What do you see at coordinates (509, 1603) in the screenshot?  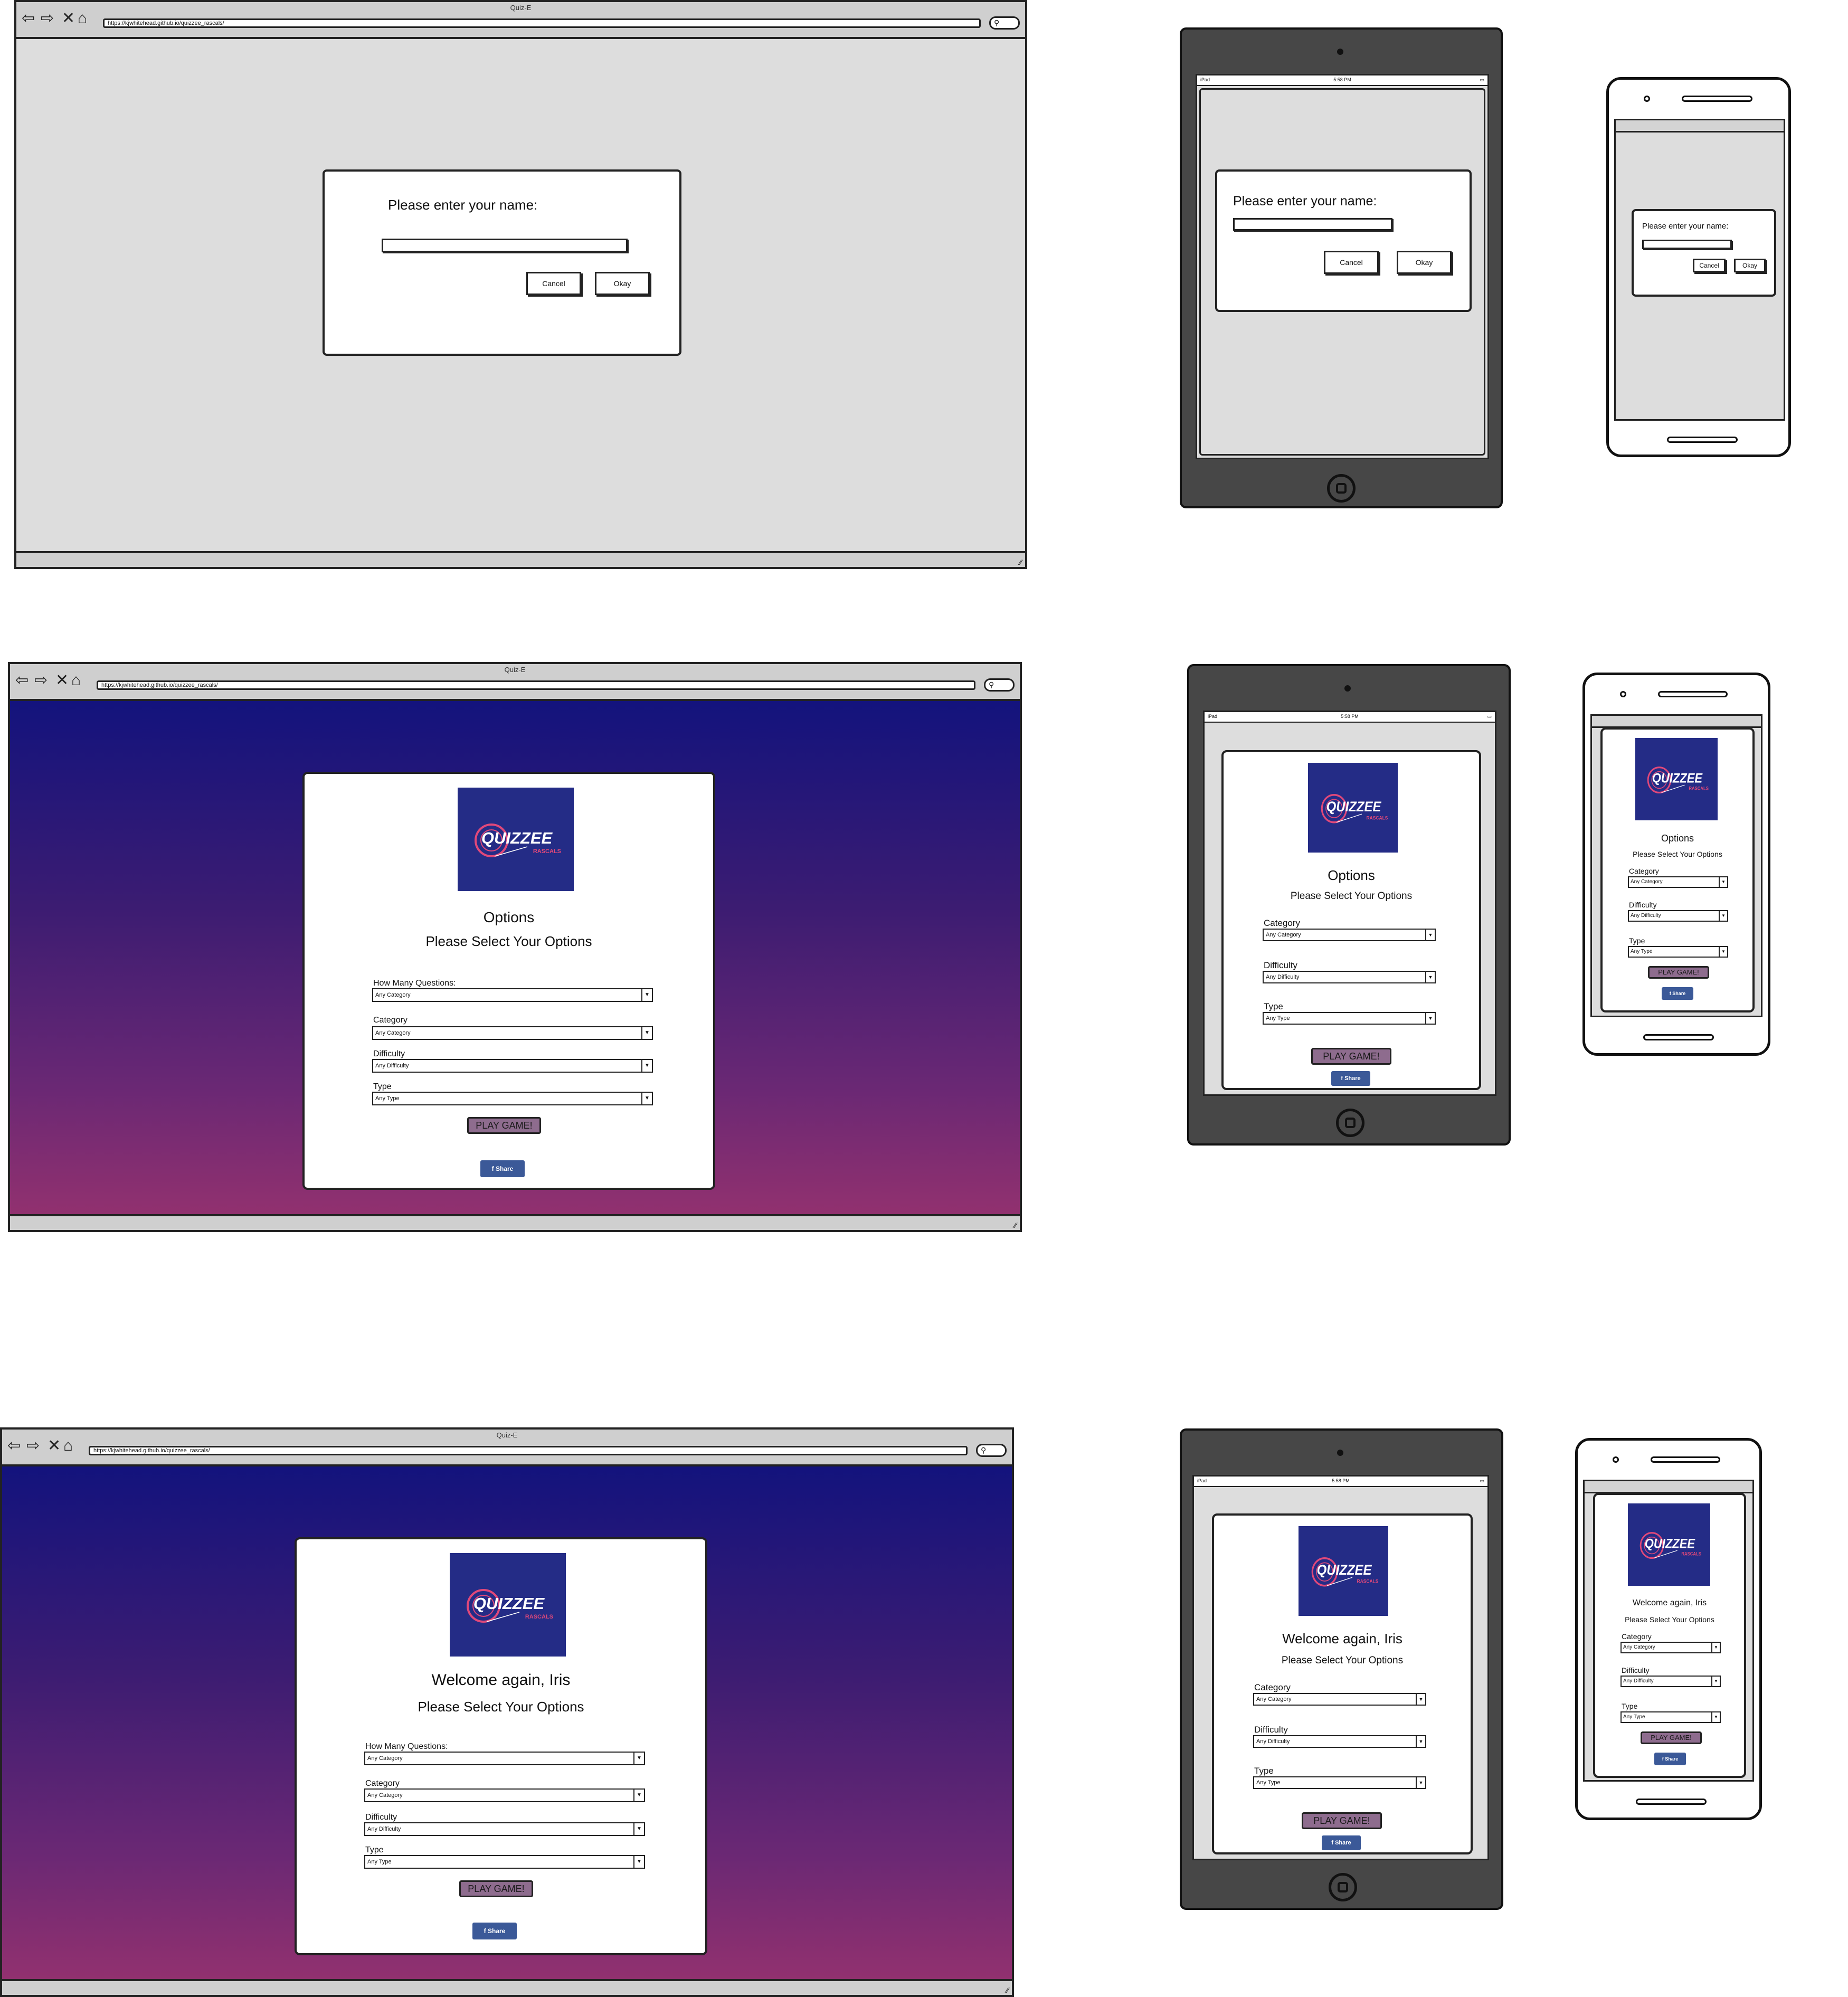 I see `logo-main-text: QUIZZEE` at bounding box center [509, 1603].